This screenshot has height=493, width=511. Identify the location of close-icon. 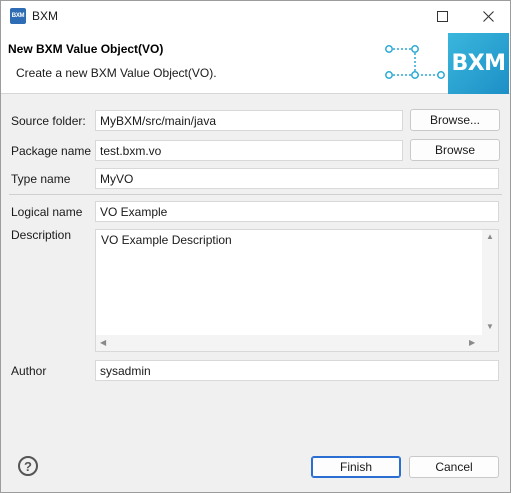
(488, 16).